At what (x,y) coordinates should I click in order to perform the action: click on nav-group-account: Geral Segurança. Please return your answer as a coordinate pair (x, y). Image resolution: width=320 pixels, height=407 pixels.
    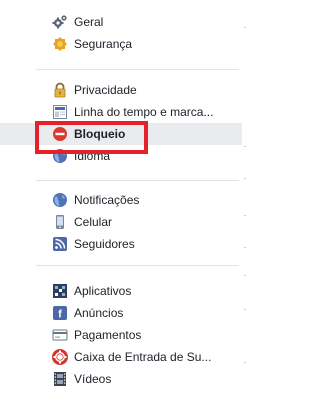
    Looking at the image, I should click on (121, 33).